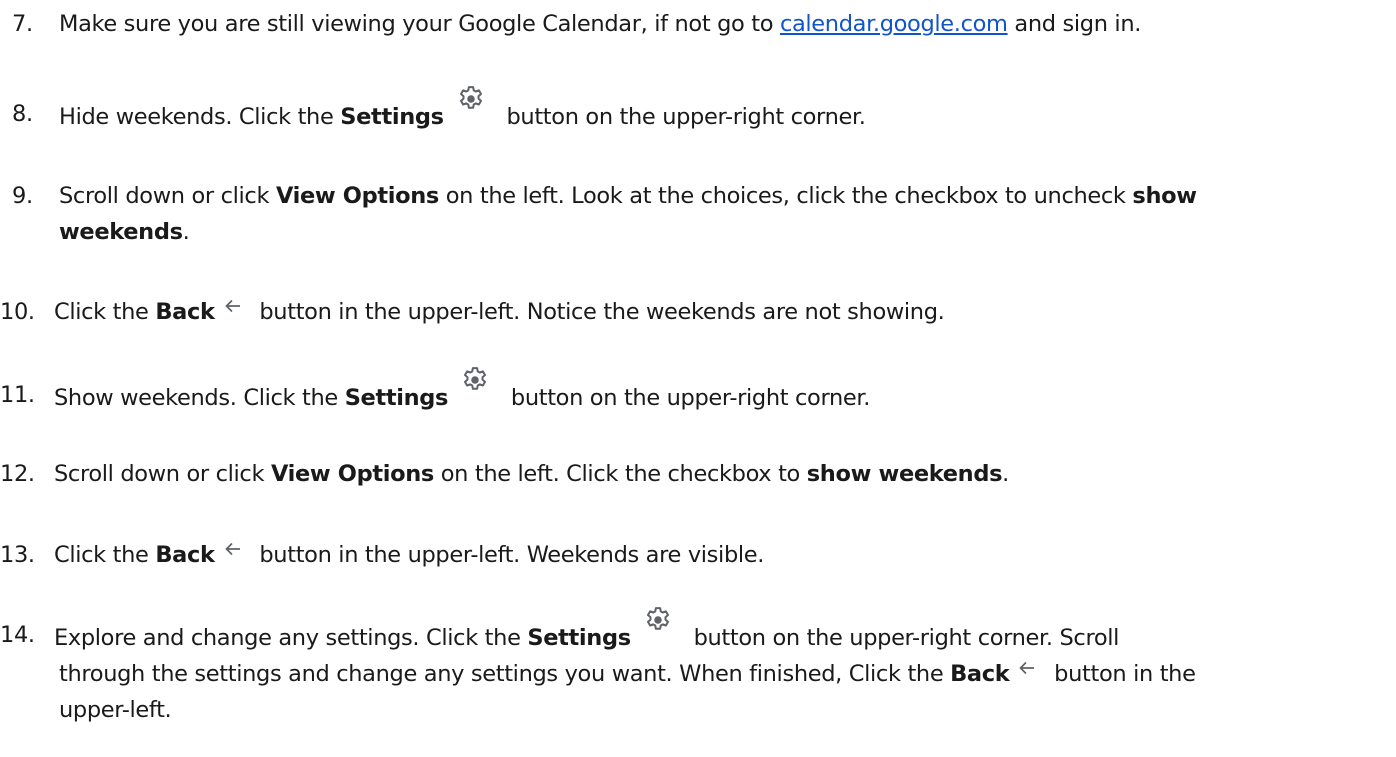 The image size is (1396, 757). I want to click on step-number: 8., so click(22, 114).